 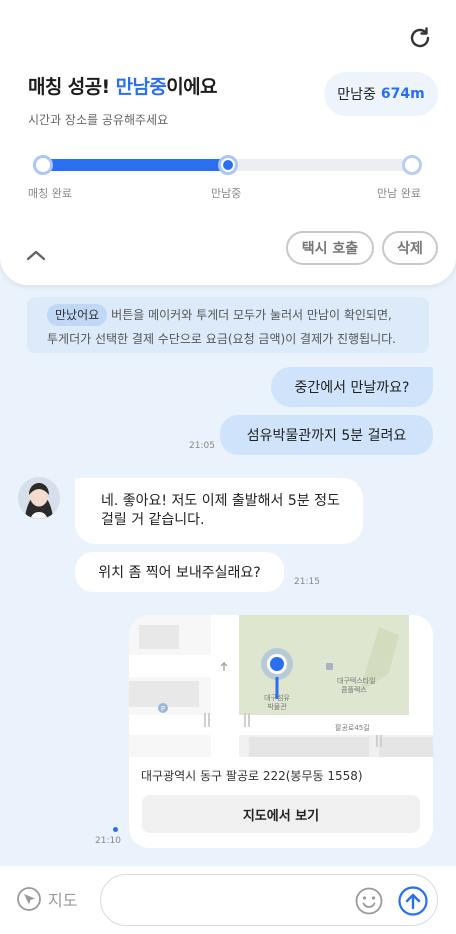 I want to click on map-preview: P 대구텍스타일 콤플렉스 대구섬유 박물관 팔공로45길, so click(x=281, y=686).